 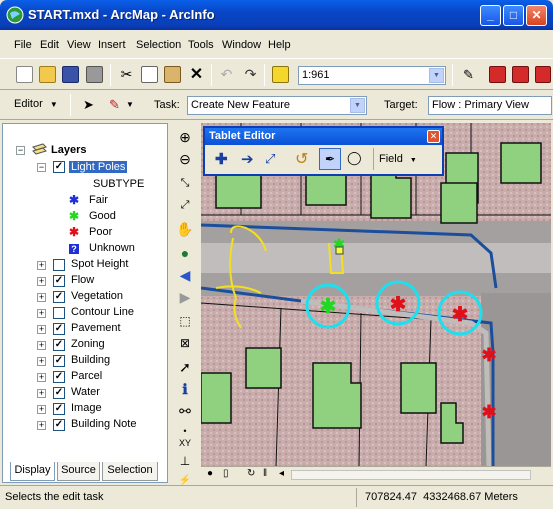 I want to click on tablet-close-icon: ✕, so click(x=433, y=136).